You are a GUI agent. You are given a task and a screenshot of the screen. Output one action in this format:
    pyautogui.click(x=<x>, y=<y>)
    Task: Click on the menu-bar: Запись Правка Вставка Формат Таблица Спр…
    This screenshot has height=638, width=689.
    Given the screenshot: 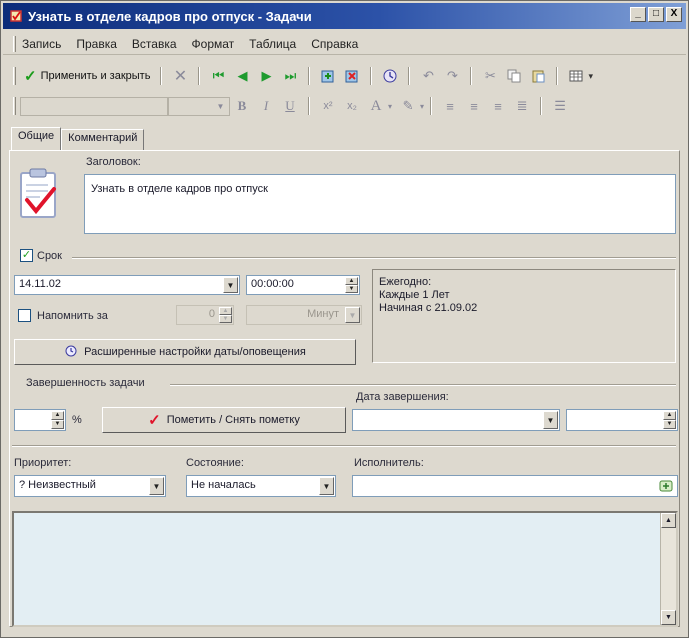 What is the action you would take?
    pyautogui.click(x=344, y=44)
    